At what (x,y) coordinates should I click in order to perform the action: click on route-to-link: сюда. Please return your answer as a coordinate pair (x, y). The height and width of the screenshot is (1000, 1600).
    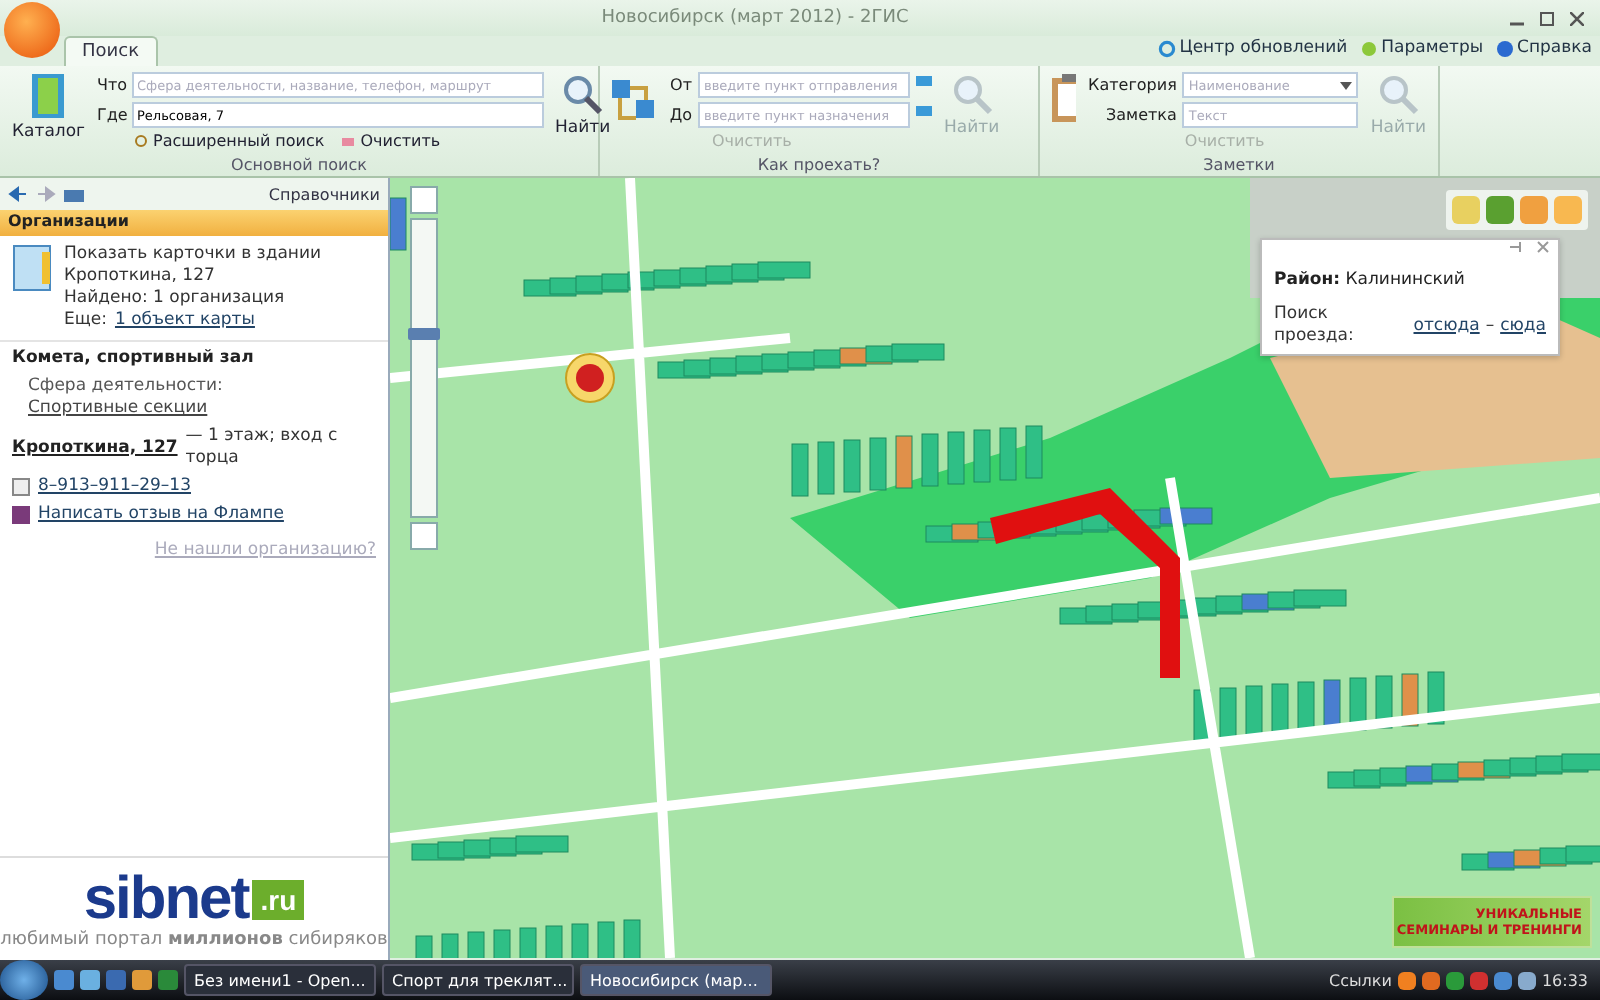
    Looking at the image, I should click on (1523, 326).